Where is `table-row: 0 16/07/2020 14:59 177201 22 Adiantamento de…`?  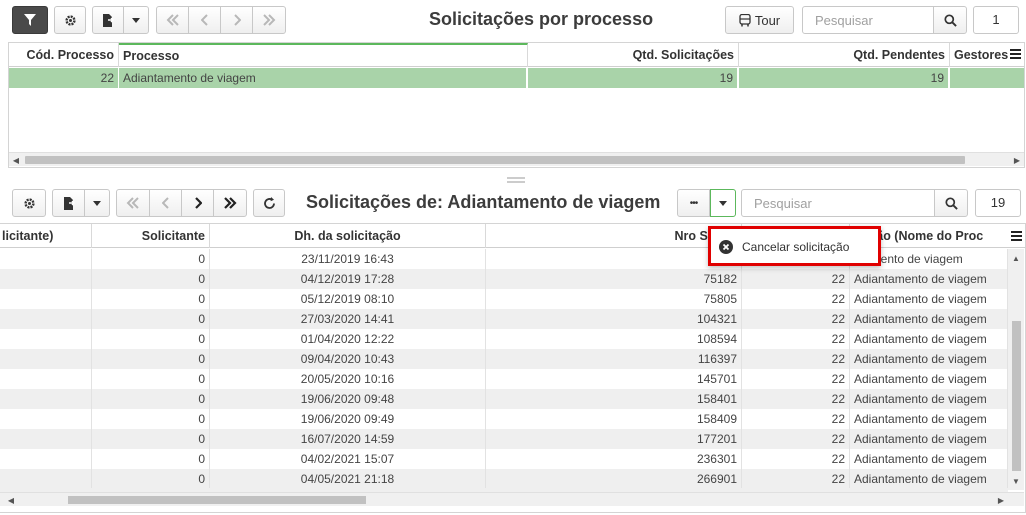 table-row: 0 16/07/2020 14:59 177201 22 Adiantamento de… is located at coordinates (504, 439).